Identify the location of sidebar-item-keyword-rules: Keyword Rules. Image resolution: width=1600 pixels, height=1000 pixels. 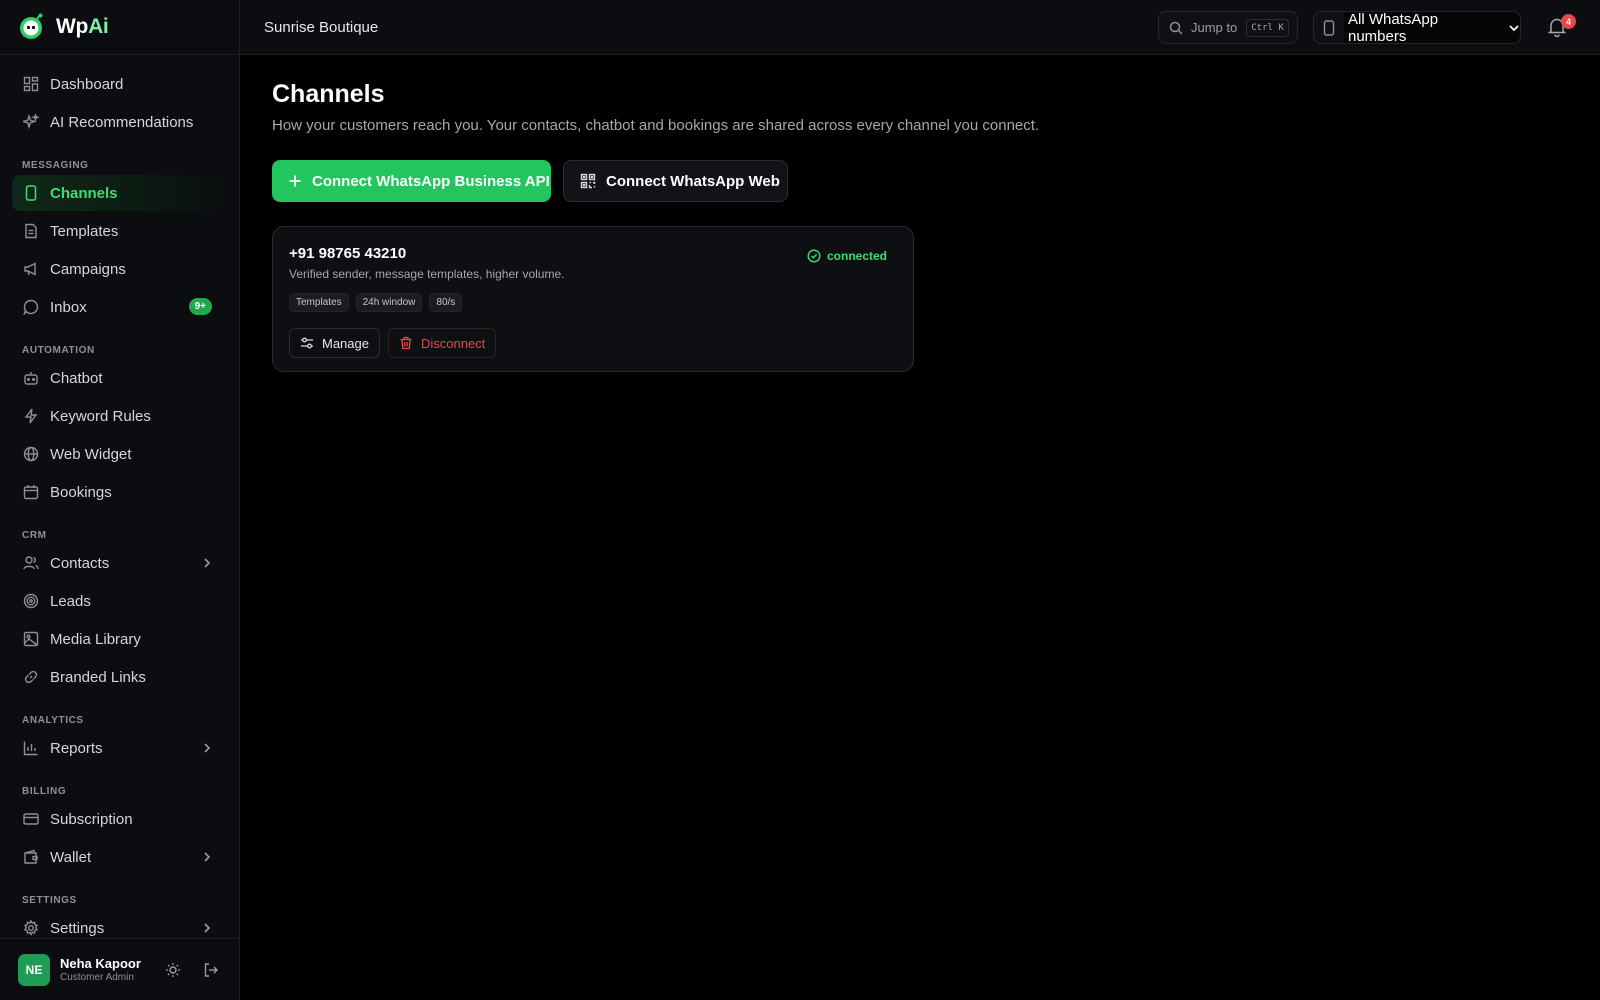
(120, 416).